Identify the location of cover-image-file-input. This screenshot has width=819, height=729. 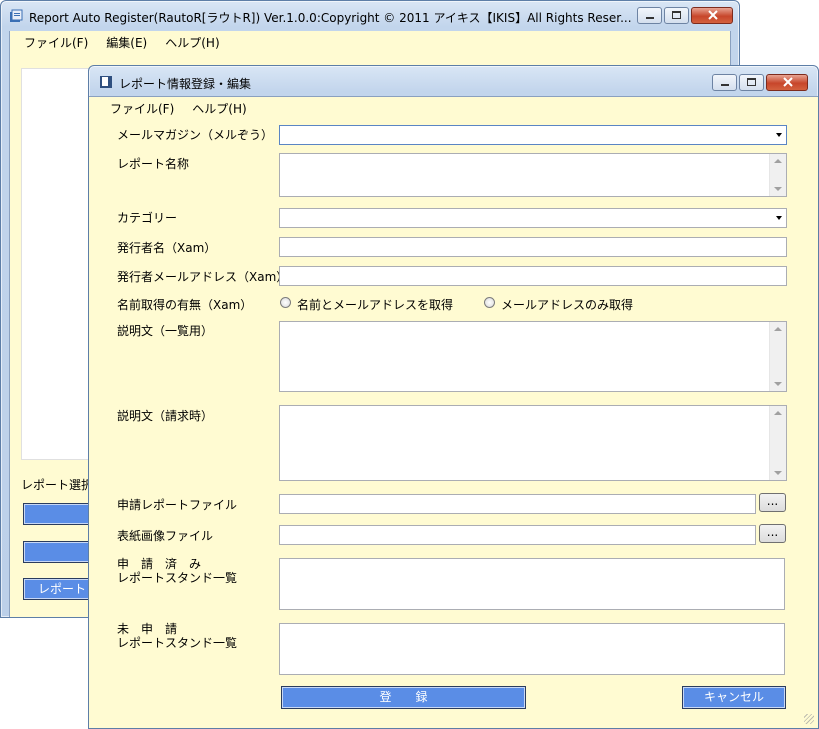
(517, 535).